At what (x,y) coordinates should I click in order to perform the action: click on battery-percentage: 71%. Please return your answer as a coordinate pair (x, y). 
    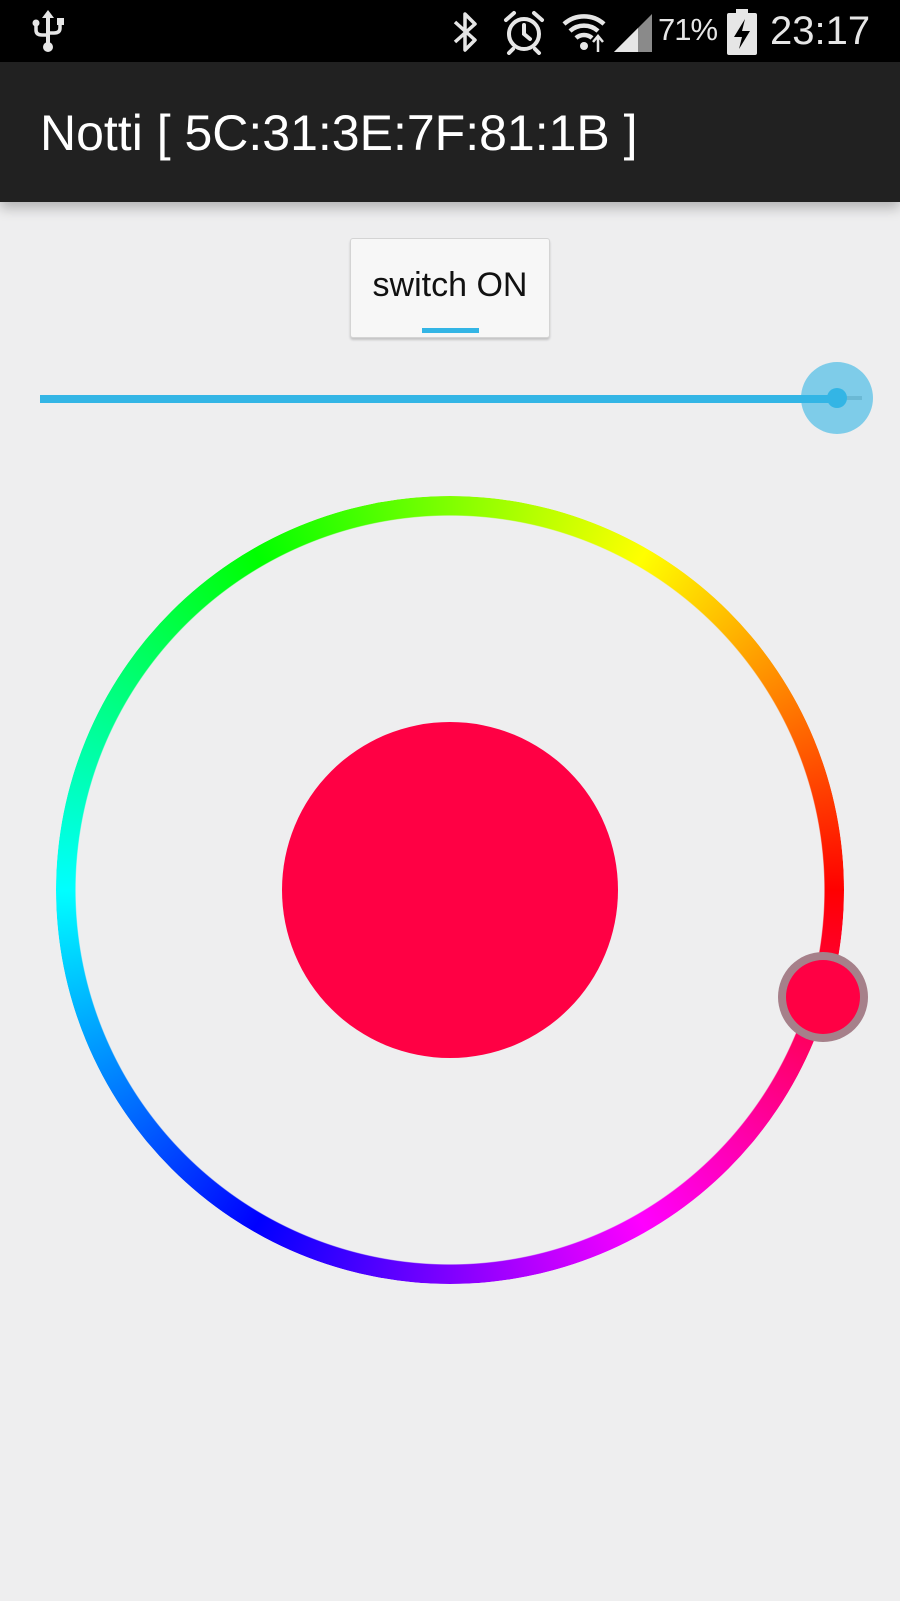
    Looking at the image, I should click on (688, 29).